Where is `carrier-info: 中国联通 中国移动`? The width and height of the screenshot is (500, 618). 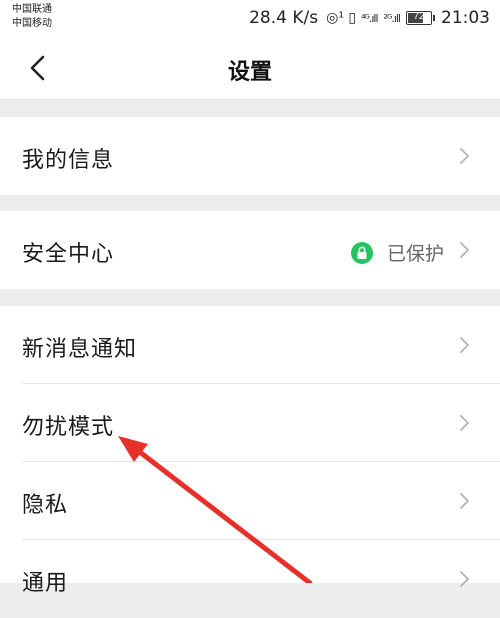 carrier-info: 中国联通 中国移动 is located at coordinates (32, 17).